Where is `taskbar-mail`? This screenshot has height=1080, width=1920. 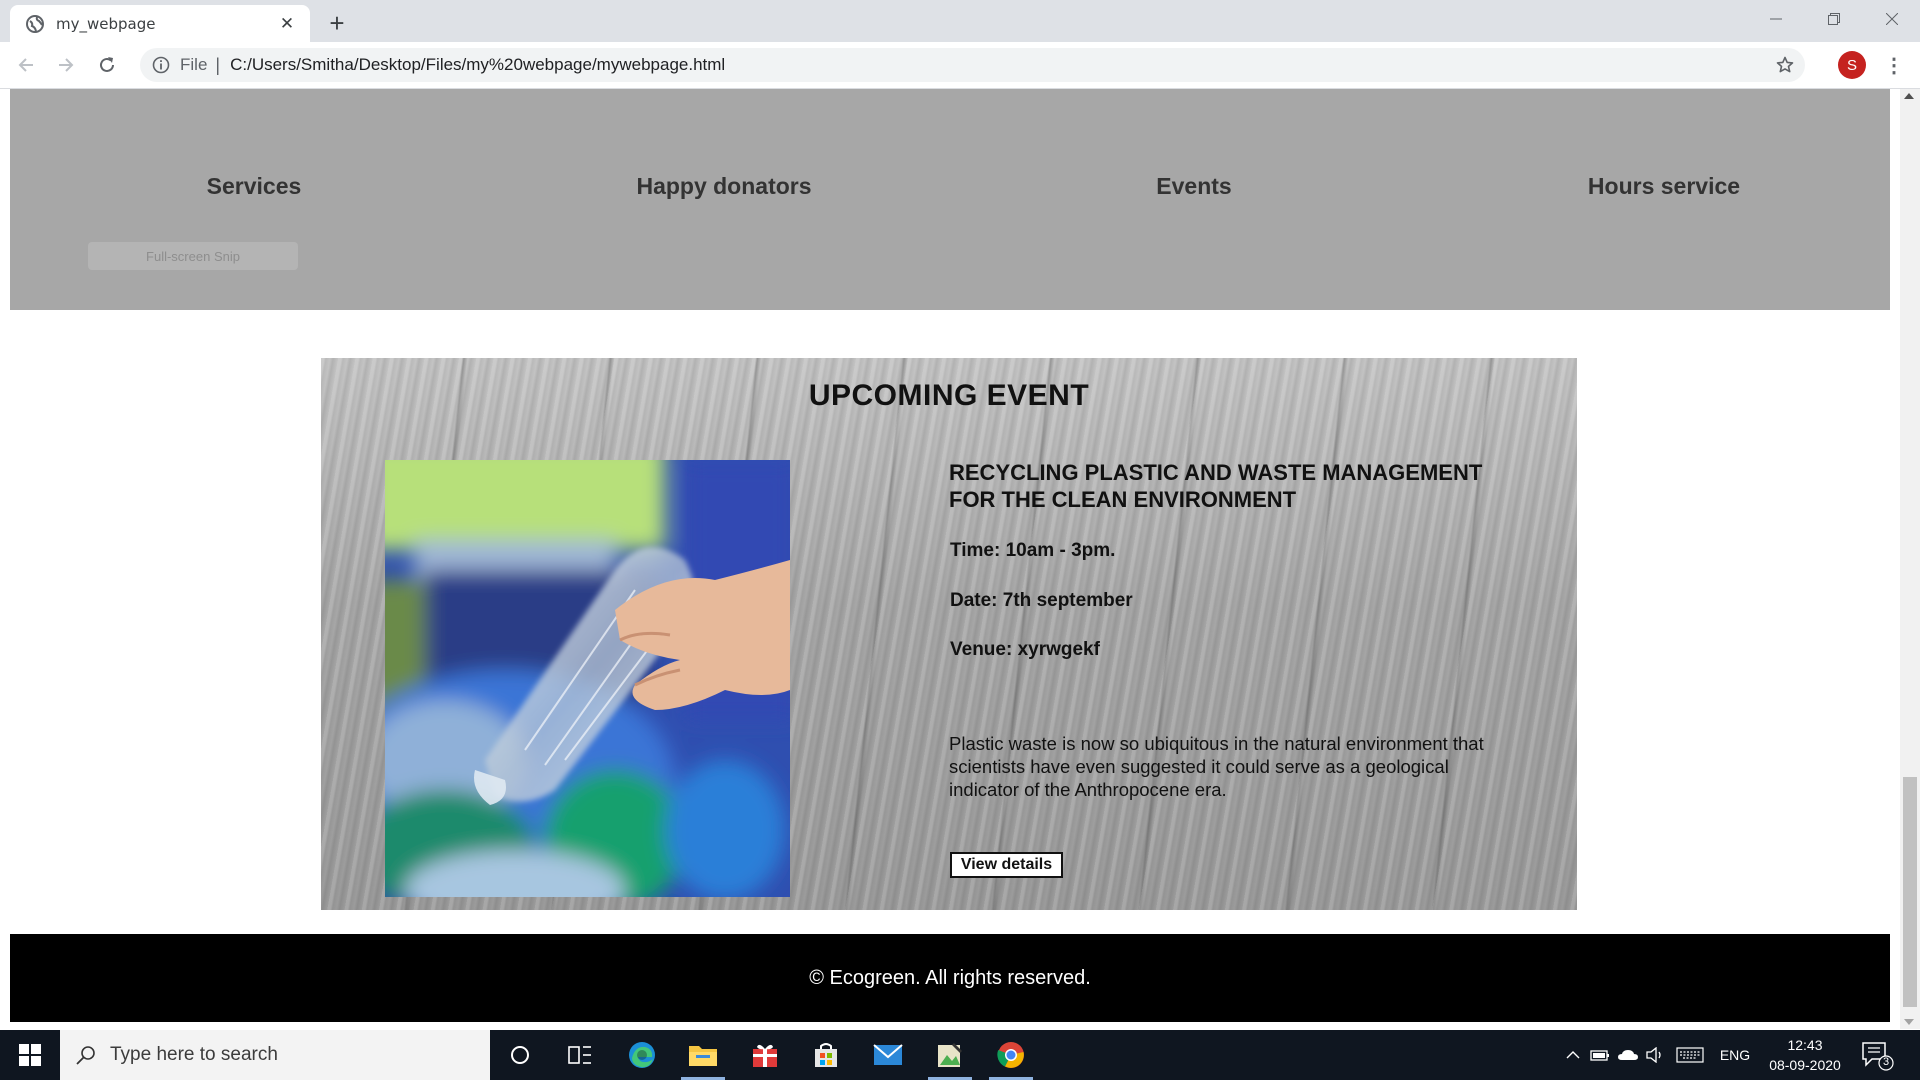 taskbar-mail is located at coordinates (888, 1055).